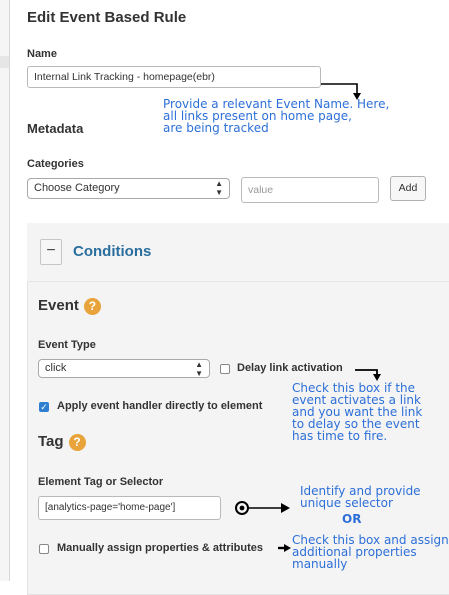  I want to click on selector-target-icon, so click(262, 508).